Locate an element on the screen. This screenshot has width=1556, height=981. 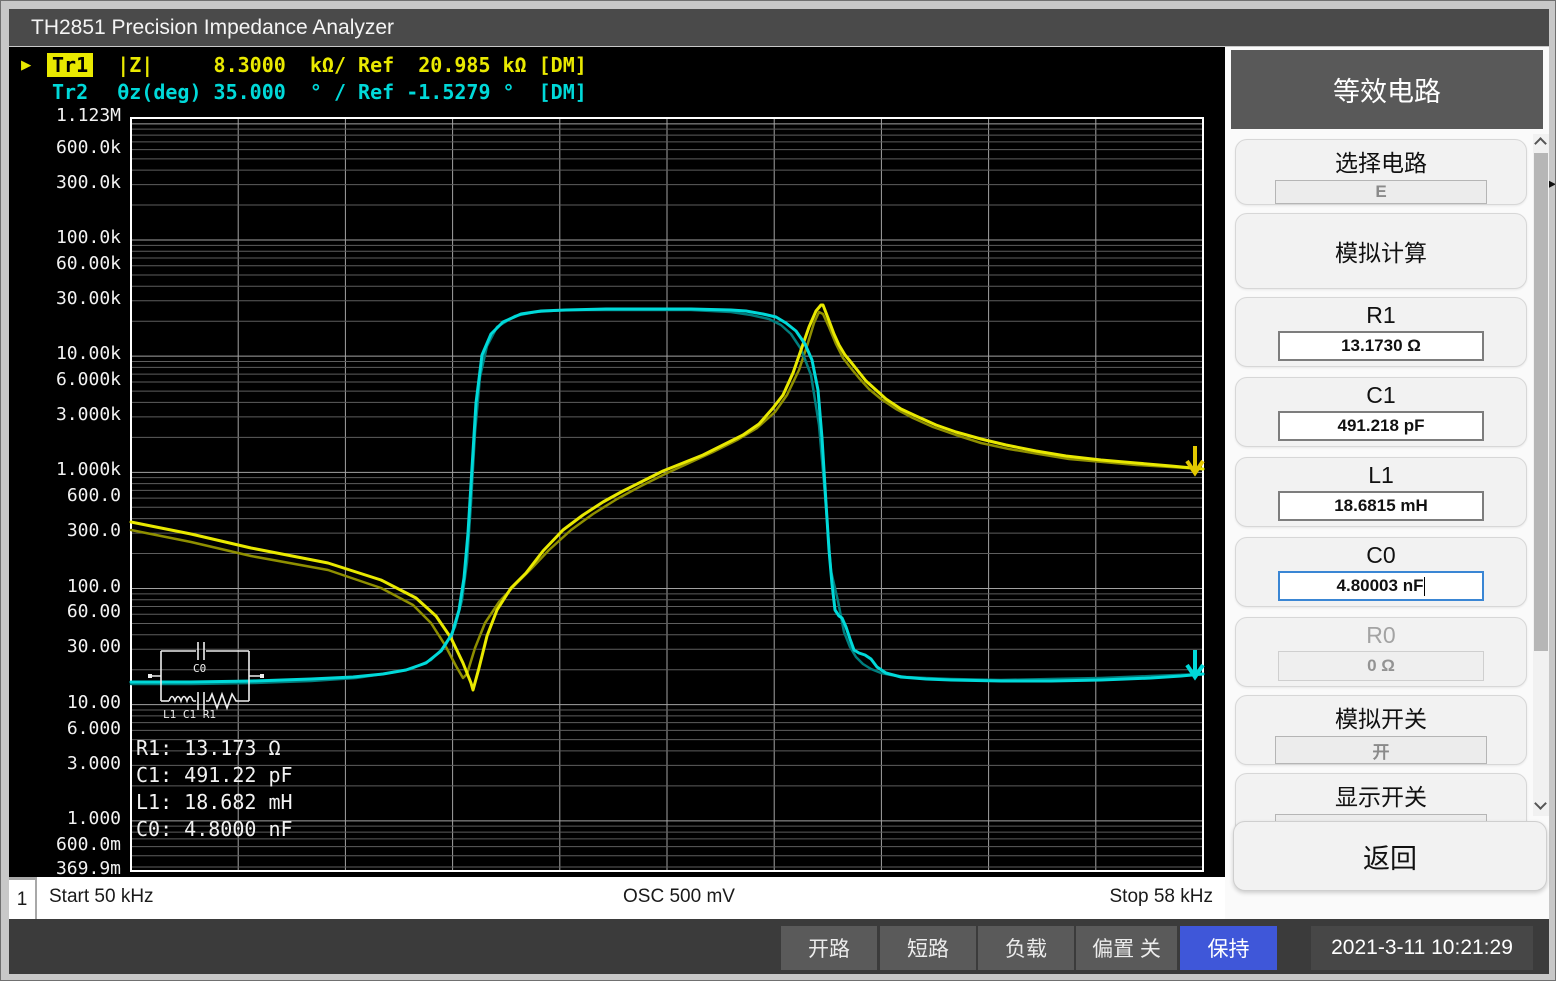
trace1-badge: Tr1 is located at coordinates (70, 65).